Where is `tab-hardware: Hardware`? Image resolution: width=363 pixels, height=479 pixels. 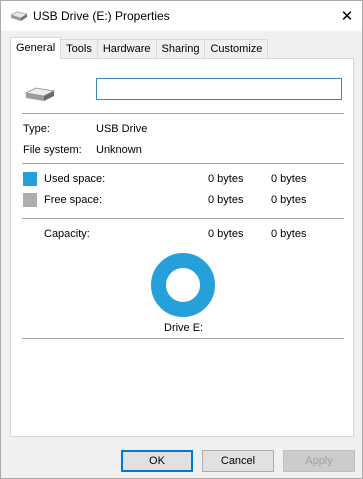 tab-hardware: Hardware is located at coordinates (127, 49).